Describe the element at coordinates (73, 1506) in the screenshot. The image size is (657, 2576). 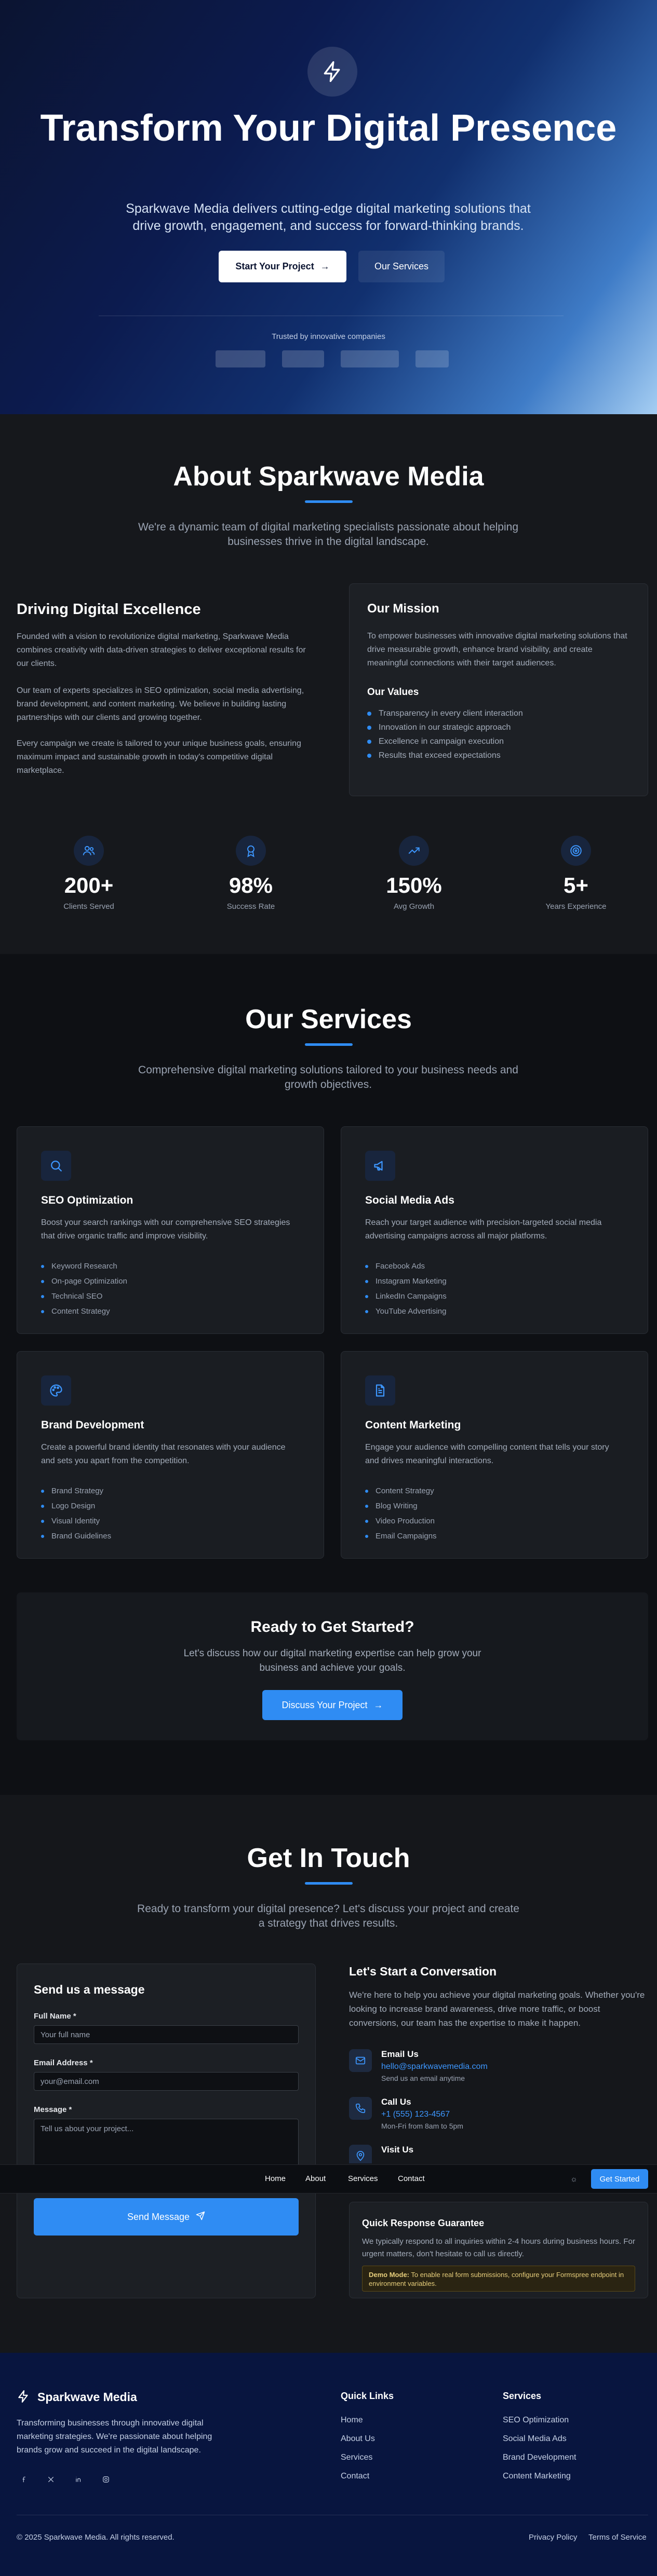
I see `feature-text: Logo Design` at that location.